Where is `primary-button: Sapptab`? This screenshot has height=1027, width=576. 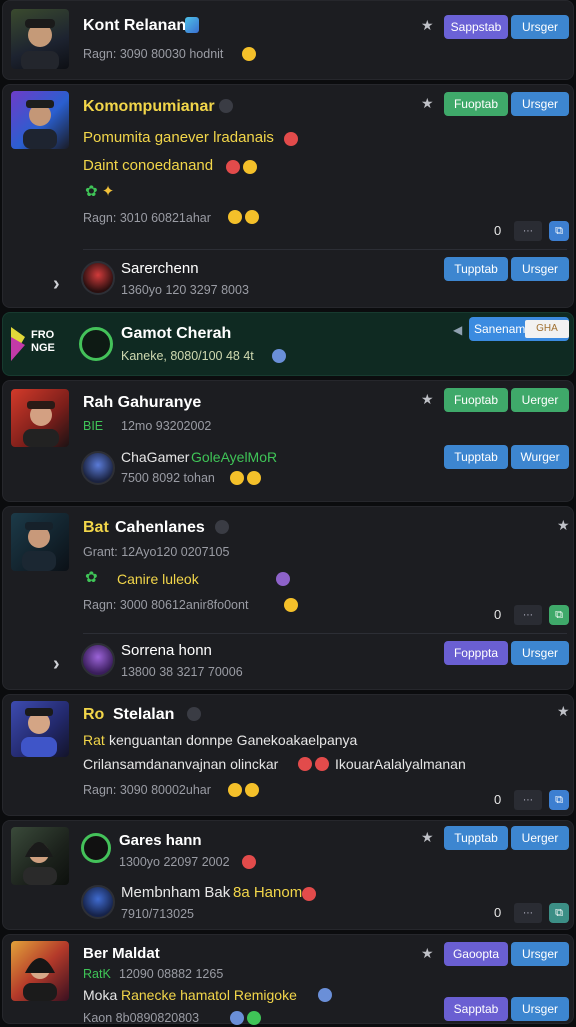
primary-button: Sapptab is located at coordinates (476, 1009).